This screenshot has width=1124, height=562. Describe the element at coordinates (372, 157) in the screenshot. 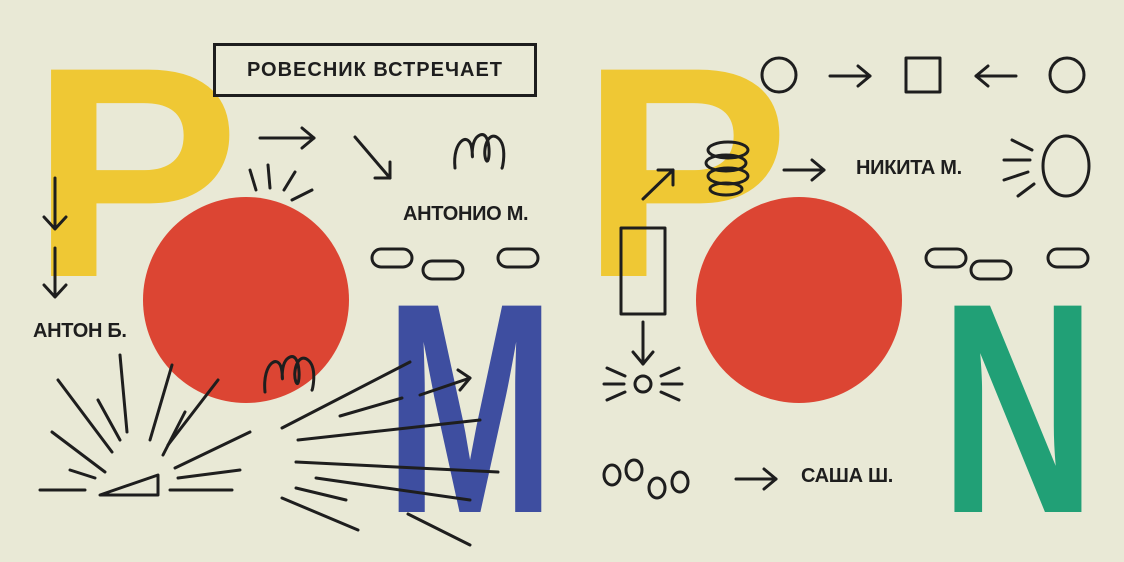

I see `arrow-down-right-icon` at that location.